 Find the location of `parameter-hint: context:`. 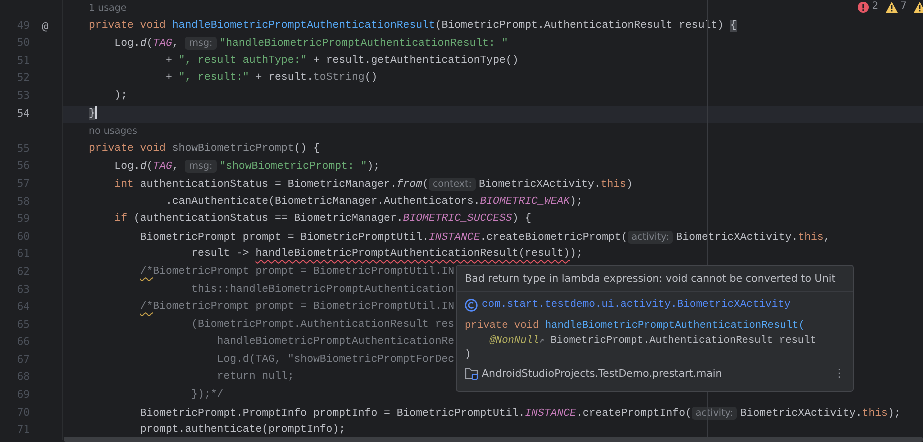

parameter-hint: context: is located at coordinates (452, 184).